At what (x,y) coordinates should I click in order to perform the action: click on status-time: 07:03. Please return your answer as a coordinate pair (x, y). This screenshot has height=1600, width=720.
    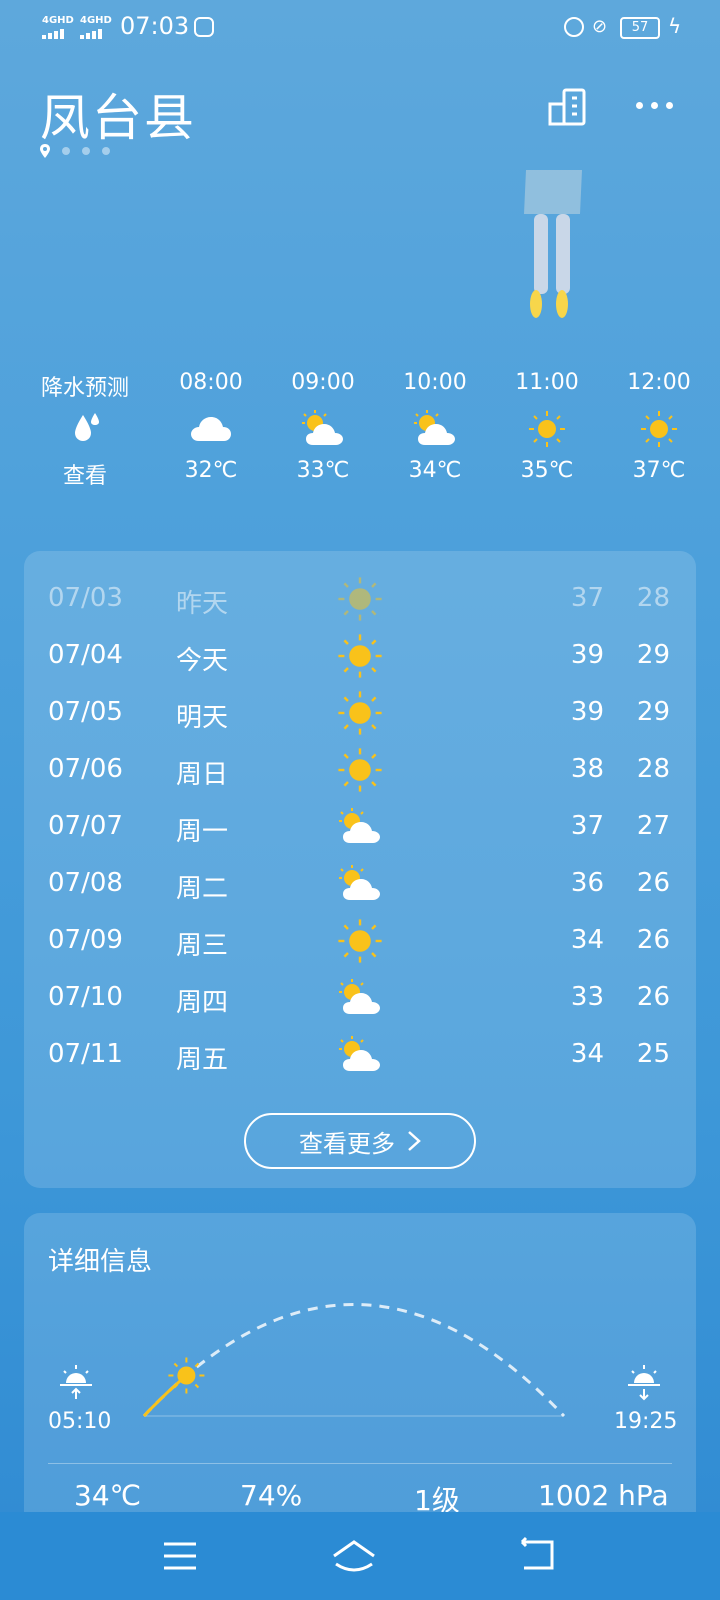
    Looking at the image, I should click on (155, 26).